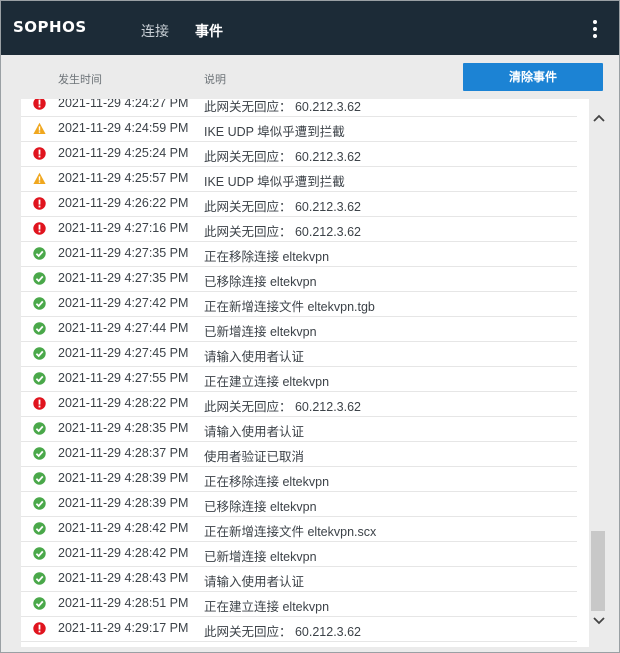 This screenshot has height=653, width=620. Describe the element at coordinates (310, 29) in the screenshot. I see `top-bar: SOPHOS 连接 事件` at that location.